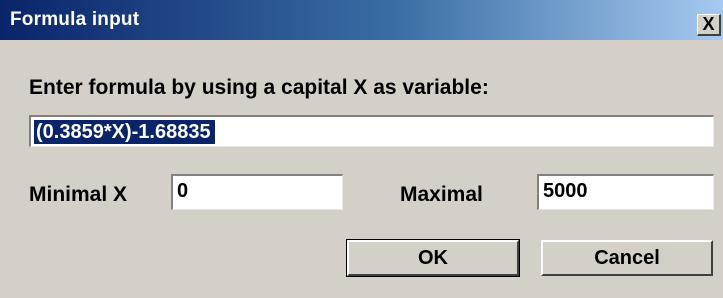  I want to click on title-bar: Formula input X, so click(361, 20).